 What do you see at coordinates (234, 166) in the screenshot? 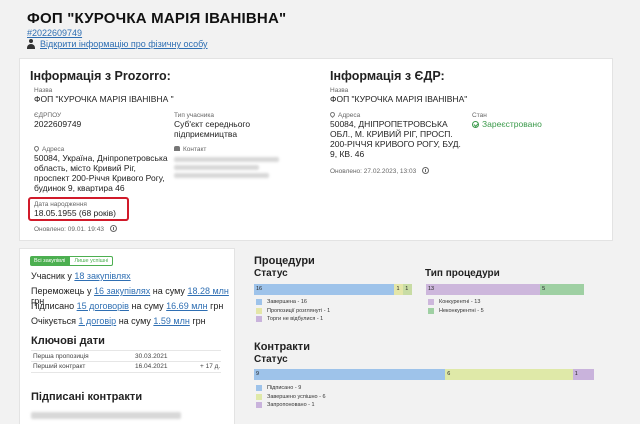
I see `contact-hidden-value` at bounding box center [234, 166].